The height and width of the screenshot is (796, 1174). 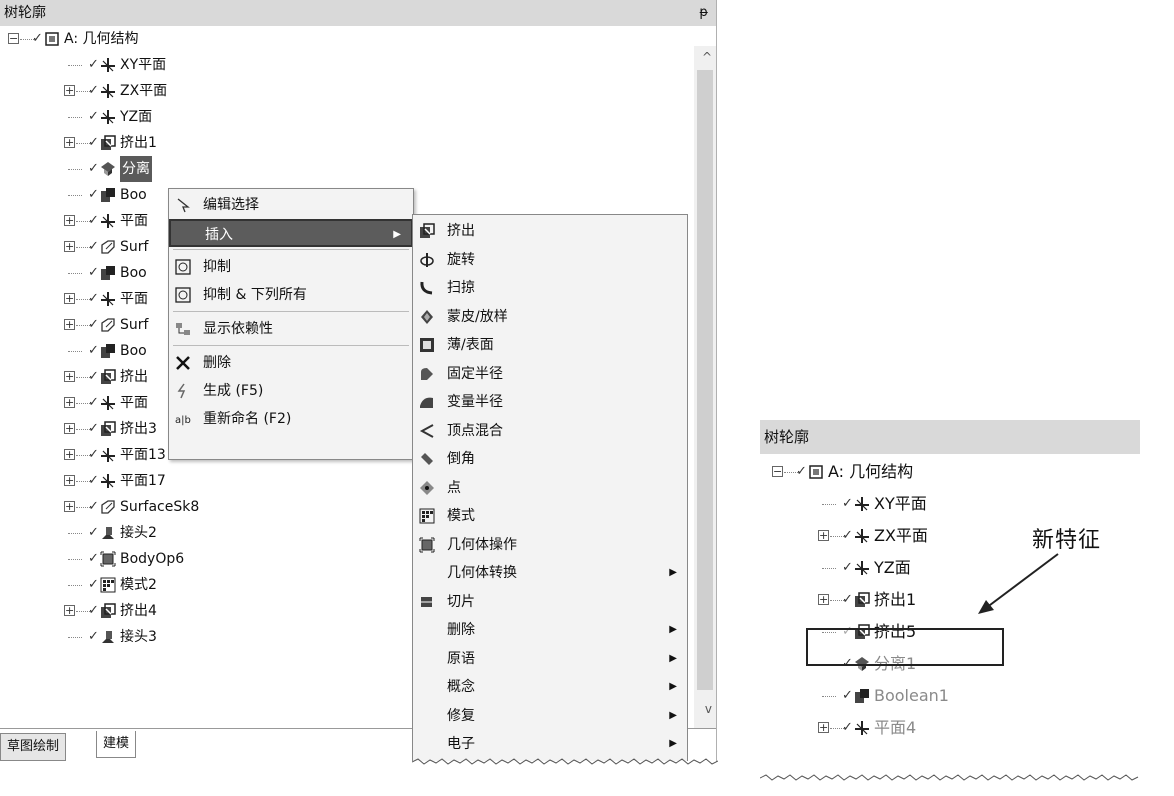 I want to click on menu-item: 原语 ▶, so click(x=550, y=659).